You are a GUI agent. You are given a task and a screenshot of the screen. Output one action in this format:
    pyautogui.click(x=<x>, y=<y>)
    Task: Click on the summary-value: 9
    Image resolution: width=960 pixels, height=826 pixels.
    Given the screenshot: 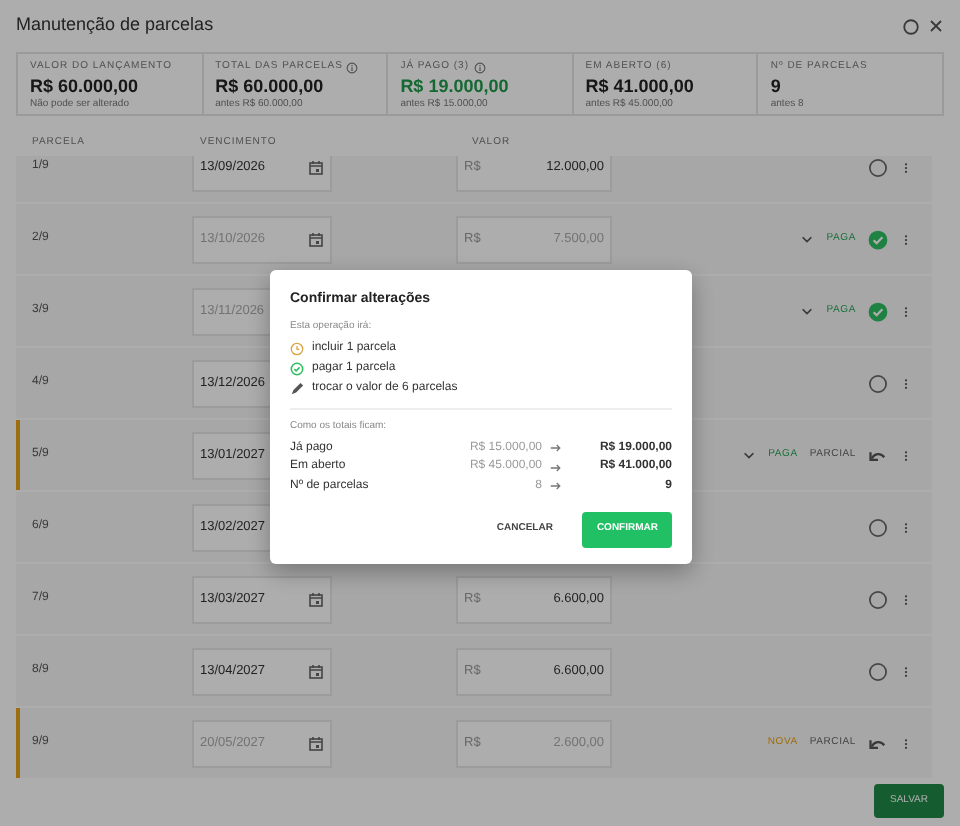 What is the action you would take?
    pyautogui.click(x=776, y=87)
    